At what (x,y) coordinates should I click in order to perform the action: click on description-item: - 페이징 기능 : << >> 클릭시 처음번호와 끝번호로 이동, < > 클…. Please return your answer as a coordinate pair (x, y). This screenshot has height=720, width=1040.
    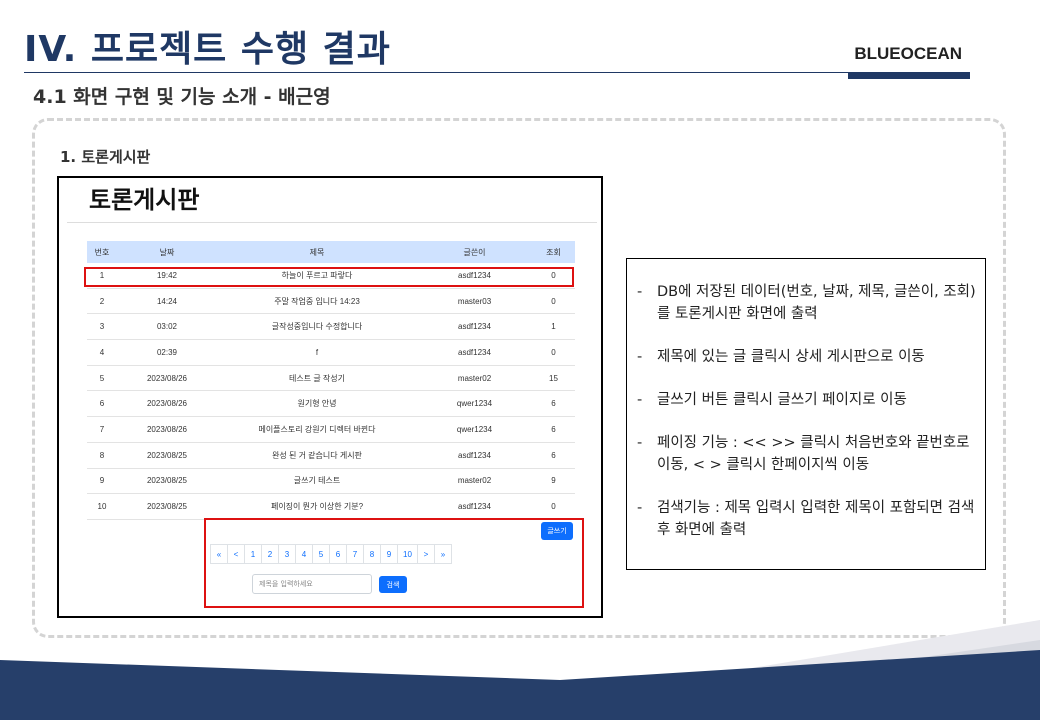
    Looking at the image, I should click on (807, 454).